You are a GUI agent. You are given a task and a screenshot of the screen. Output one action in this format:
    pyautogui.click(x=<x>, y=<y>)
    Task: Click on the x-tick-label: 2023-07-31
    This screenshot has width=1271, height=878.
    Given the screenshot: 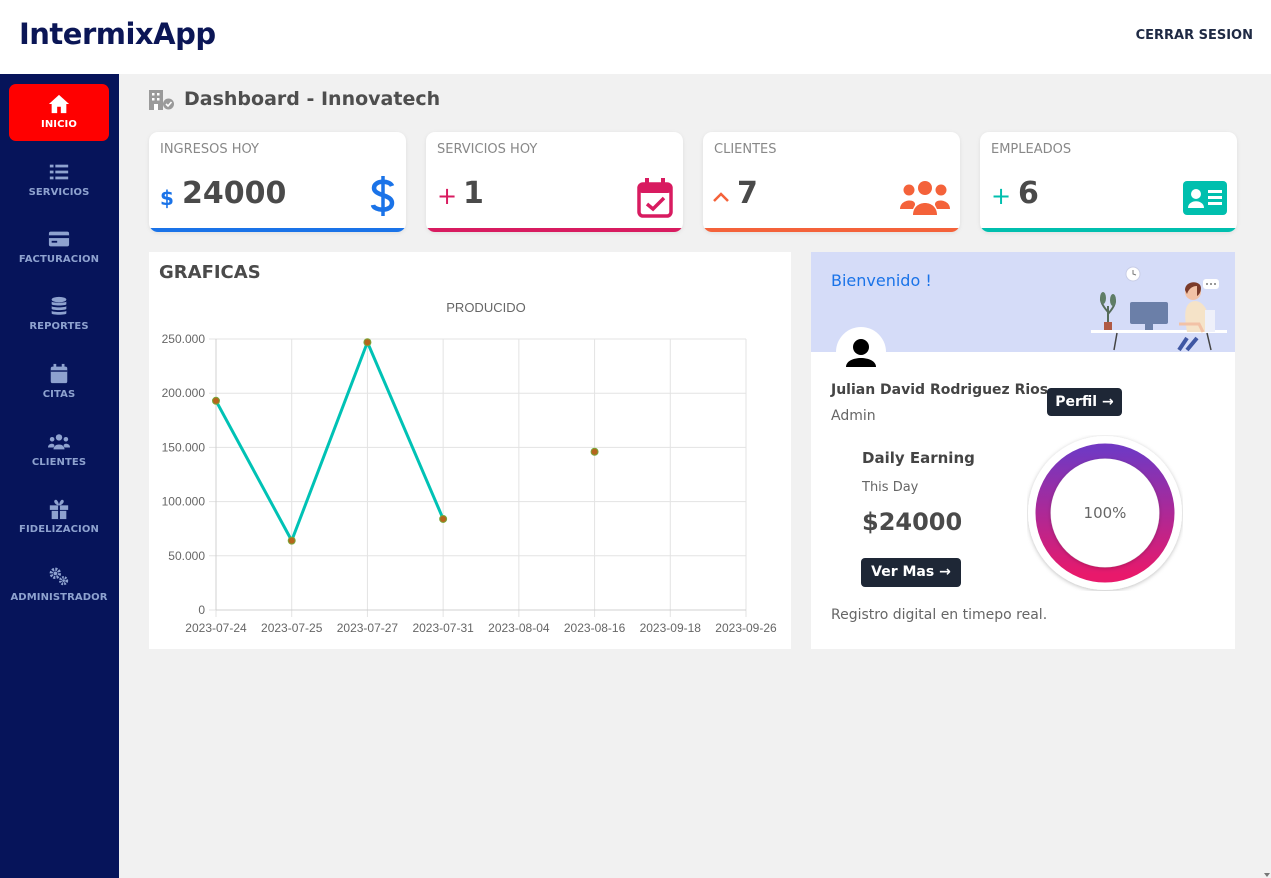 What is the action you would take?
    pyautogui.click(x=443, y=628)
    